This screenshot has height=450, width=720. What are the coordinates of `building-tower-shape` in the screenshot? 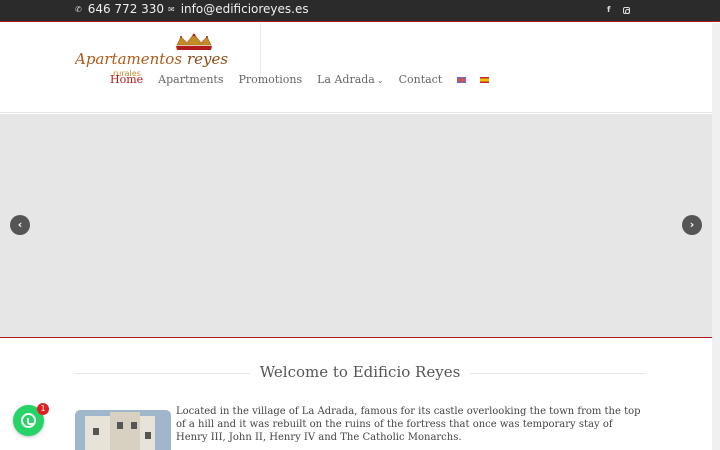 It's located at (125, 431).